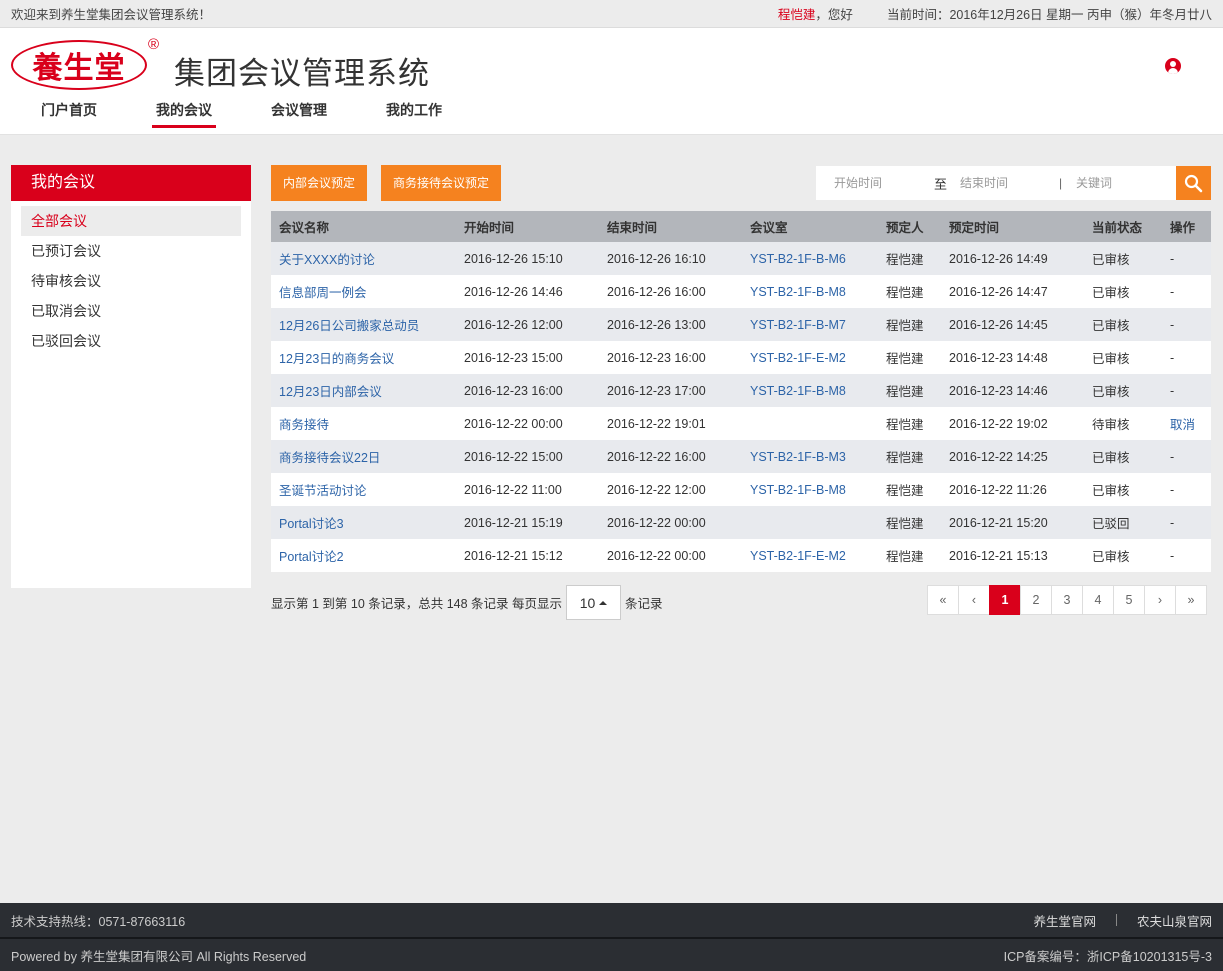 The height and width of the screenshot is (971, 1223). I want to click on internal-booking-button: 内部会议预定, so click(319, 183).